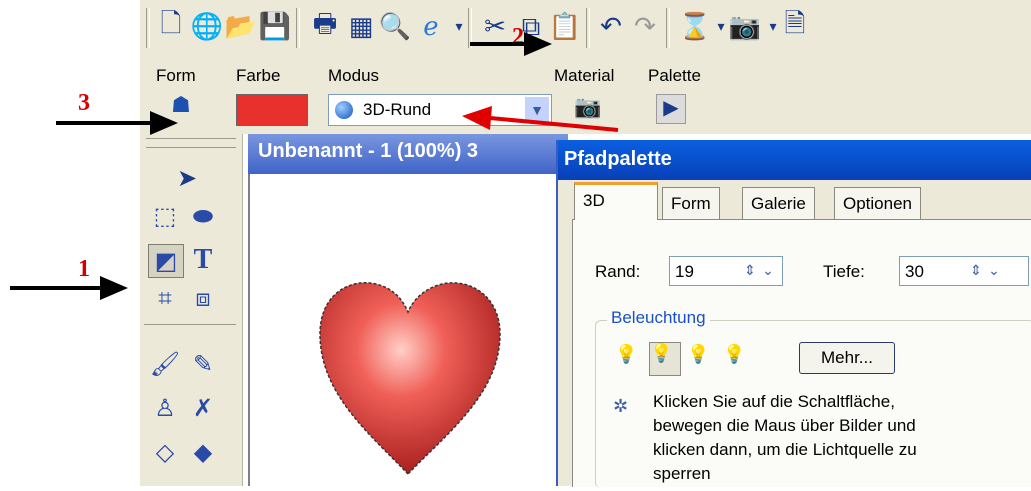 The image size is (1031, 491). Describe the element at coordinates (540, 119) in the screenshot. I see `arrow-2-red` at that location.